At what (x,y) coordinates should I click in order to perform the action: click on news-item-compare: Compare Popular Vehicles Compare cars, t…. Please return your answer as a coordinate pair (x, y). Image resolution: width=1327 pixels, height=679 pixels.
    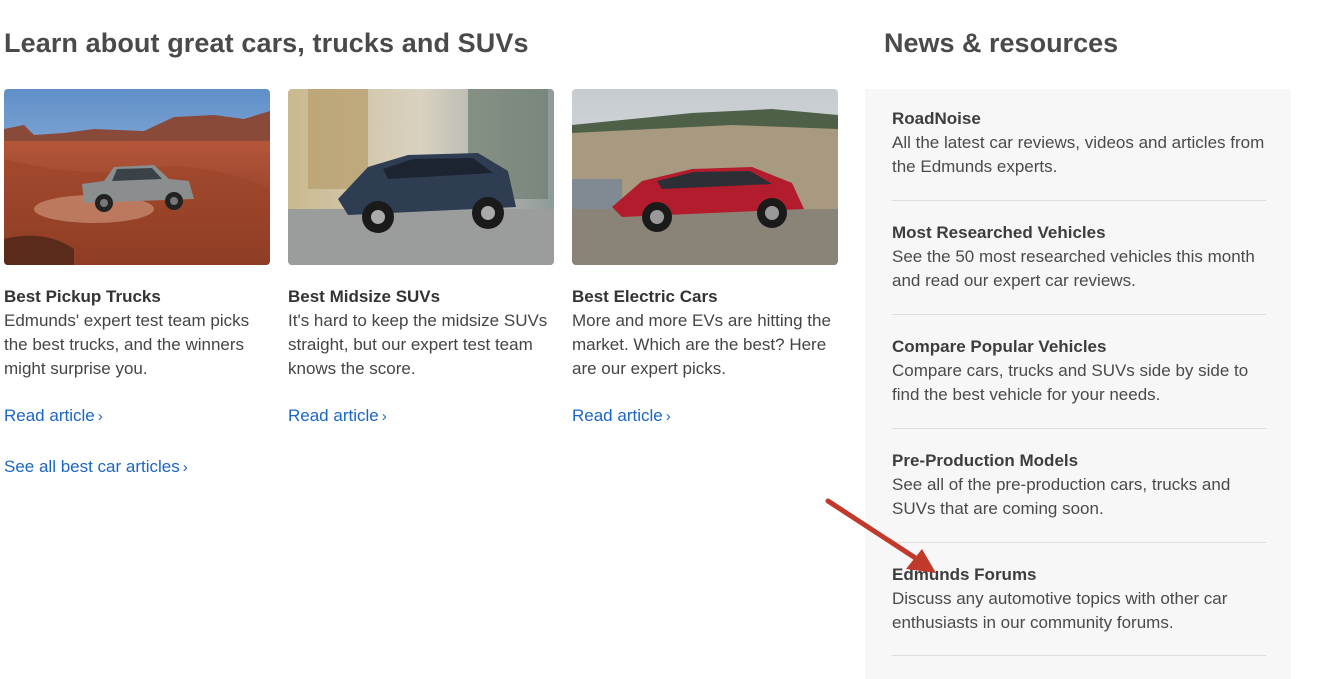
    Looking at the image, I should click on (1079, 382).